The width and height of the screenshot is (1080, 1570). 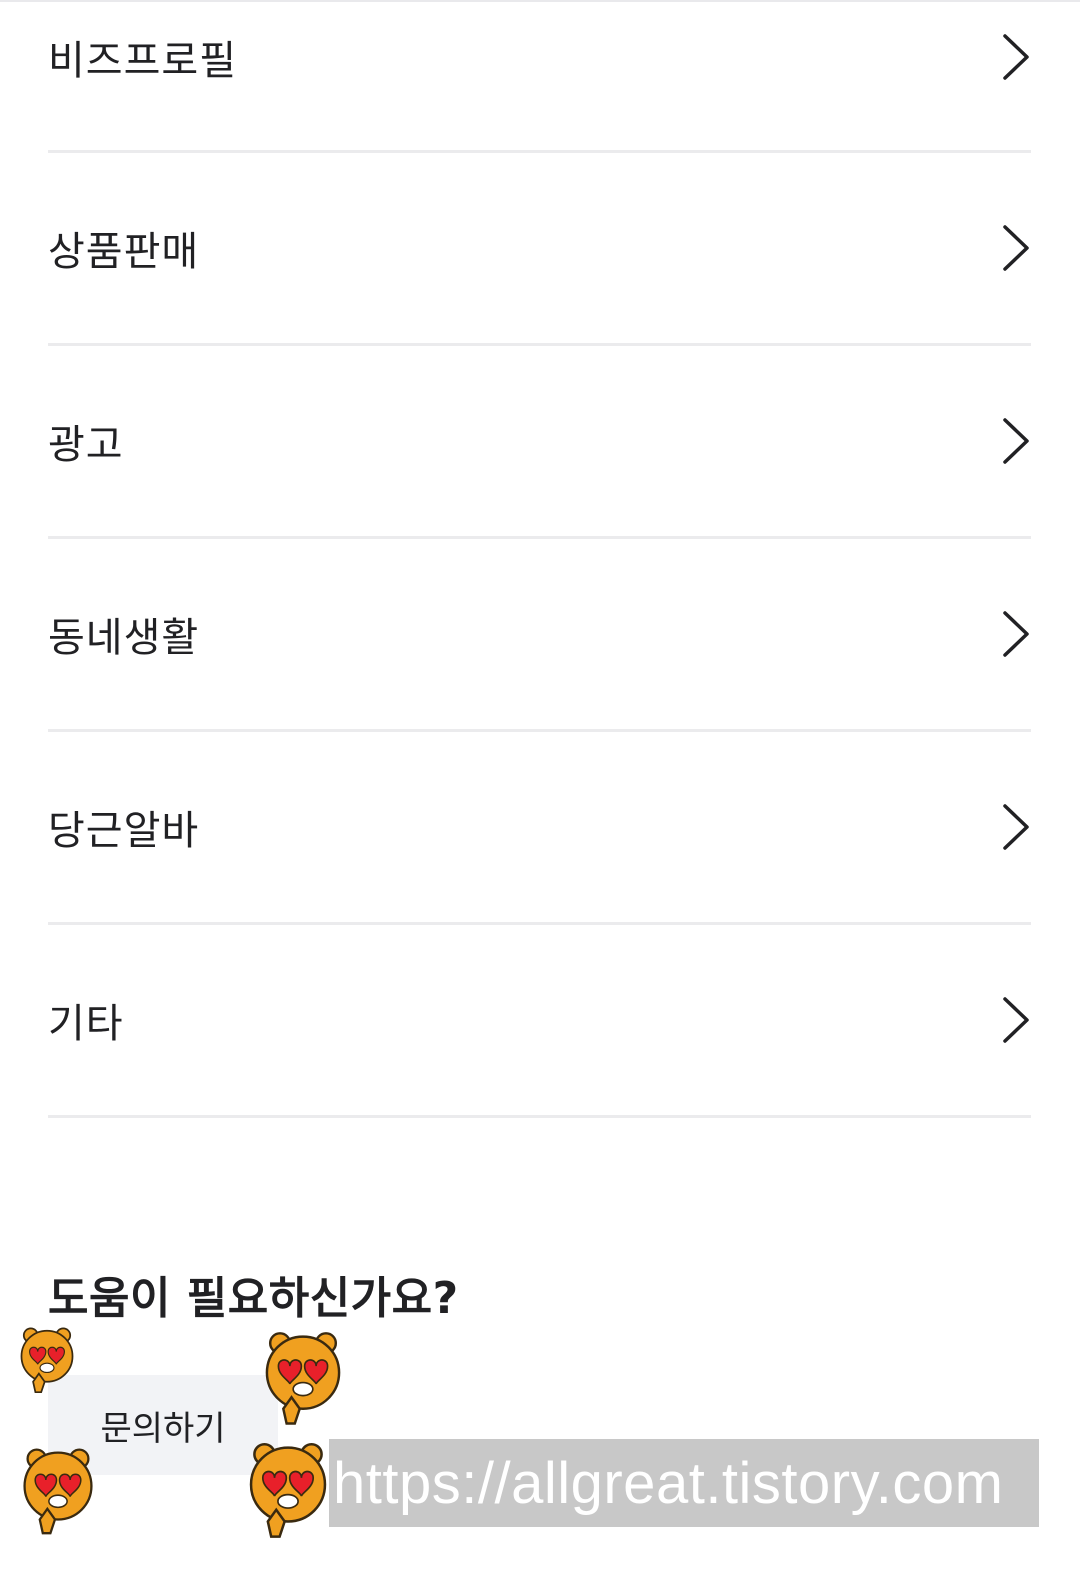 I want to click on watermark-url: https://allgreat.tistory.com, so click(x=684, y=1483).